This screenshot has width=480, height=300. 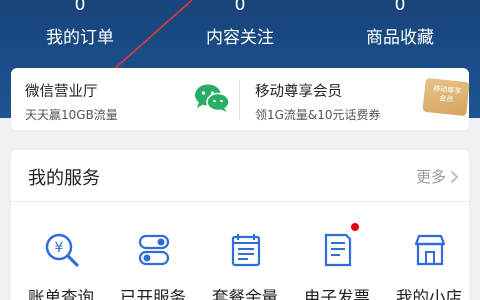 What do you see at coordinates (125, 99) in the screenshot?
I see `wechat-hall-promo: 微信营业厅 天天赢10GB流量` at bounding box center [125, 99].